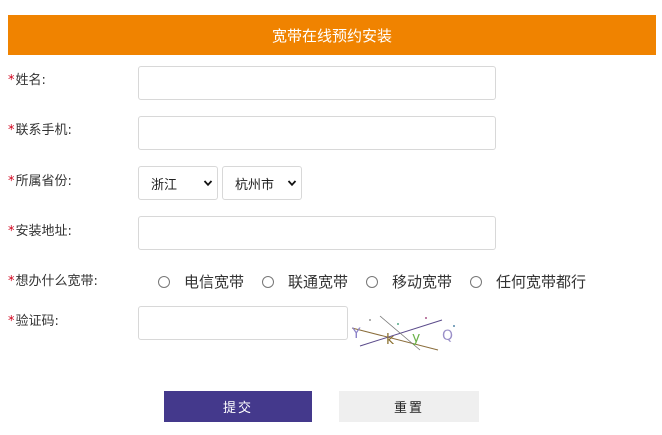 The image size is (662, 435). Describe the element at coordinates (238, 406) in the screenshot. I see `submit-button: 提交` at that location.